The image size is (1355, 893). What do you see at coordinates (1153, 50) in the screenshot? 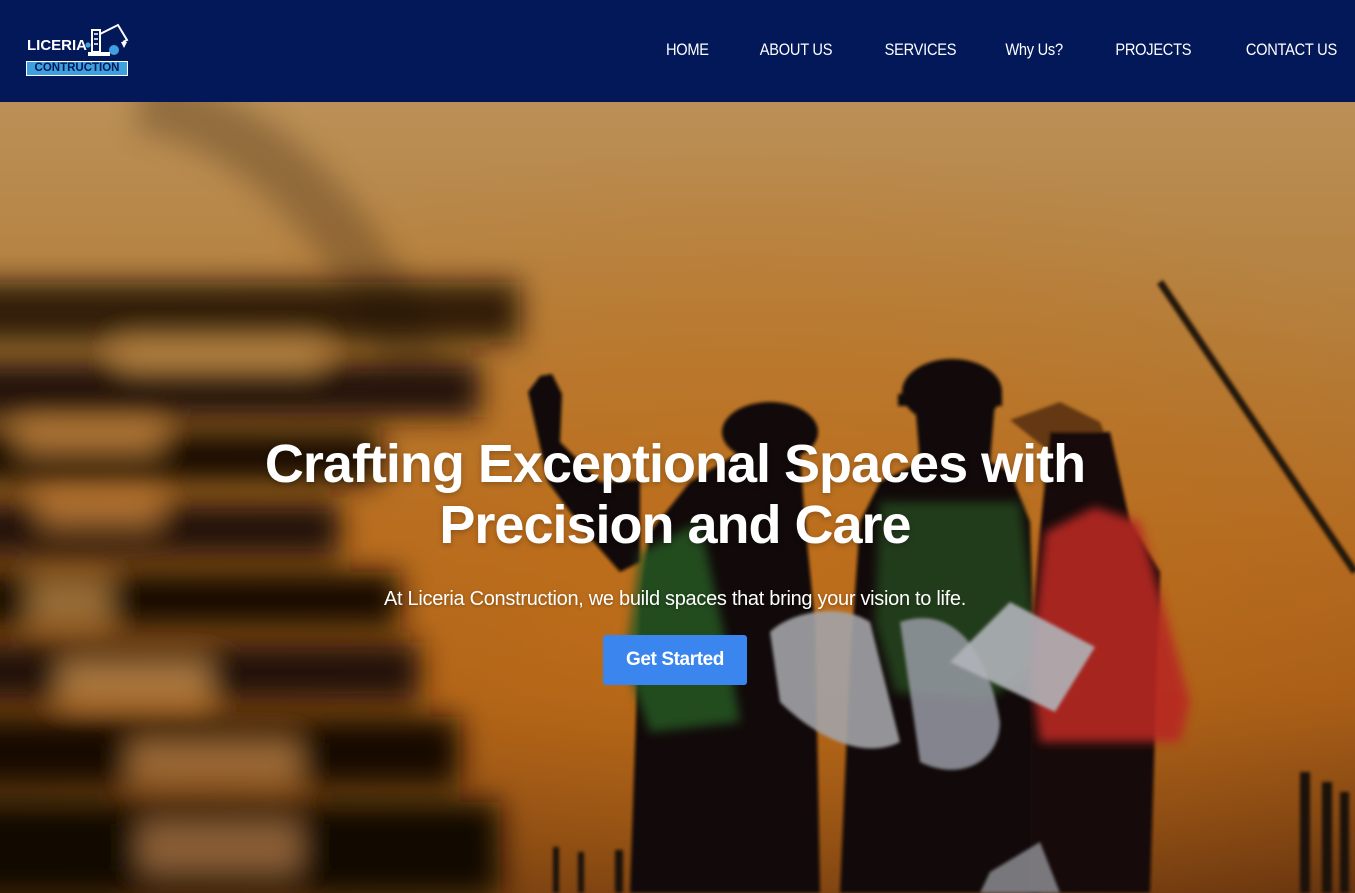
I see `nav-projects: PROJECTS` at bounding box center [1153, 50].